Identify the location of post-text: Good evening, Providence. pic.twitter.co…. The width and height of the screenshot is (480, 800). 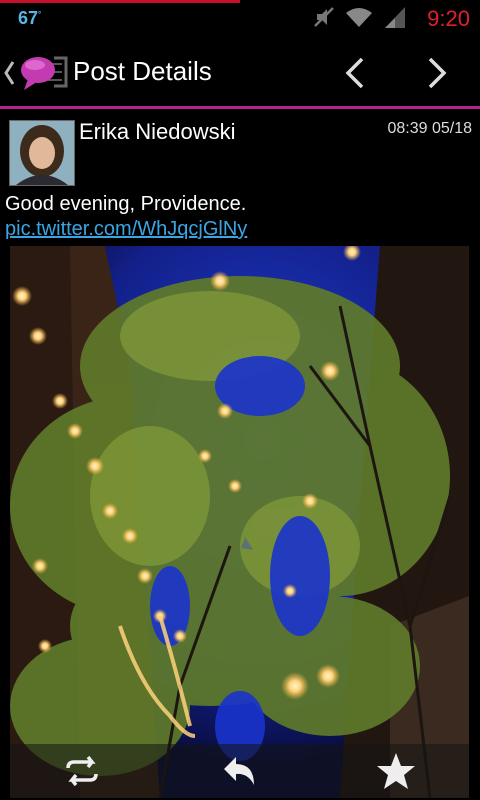
(240, 217).